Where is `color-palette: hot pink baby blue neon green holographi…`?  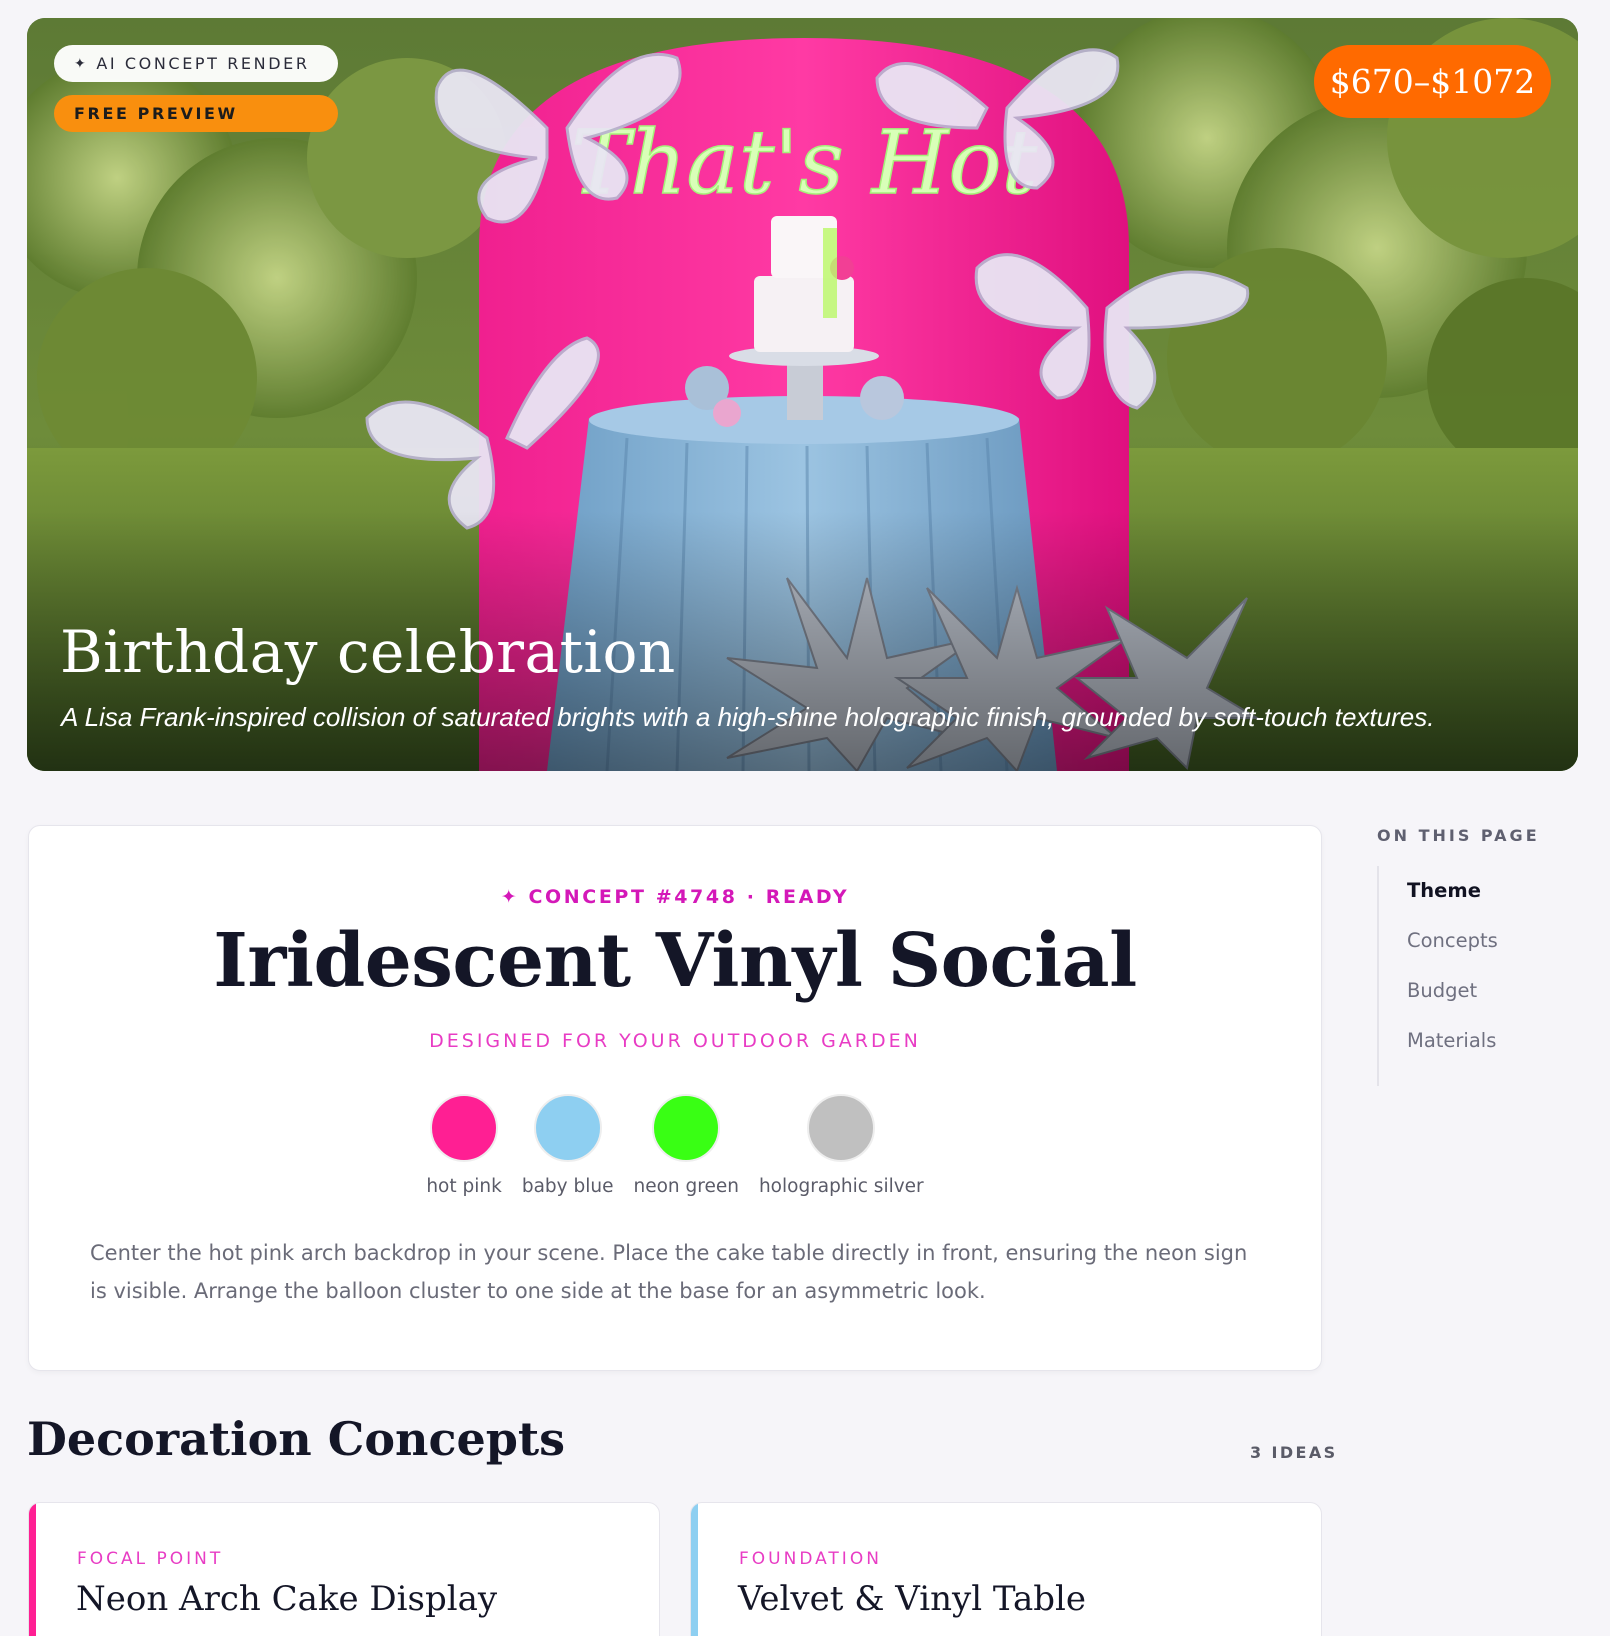 color-palette: hot pink baby blue neon green holographi… is located at coordinates (675, 1145).